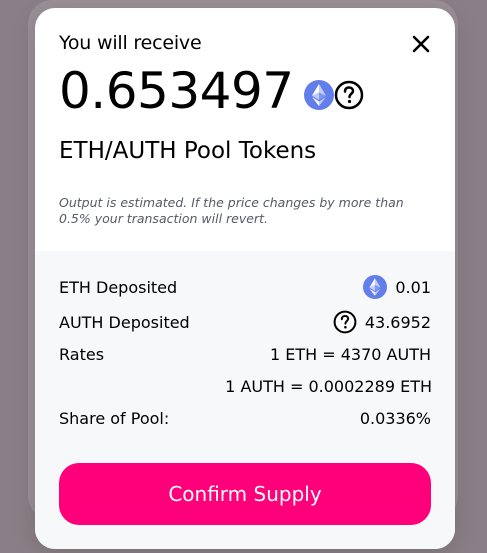 Image resolution: width=487 pixels, height=553 pixels. I want to click on eth-deposited-label: ETH Deposited, so click(118, 287).